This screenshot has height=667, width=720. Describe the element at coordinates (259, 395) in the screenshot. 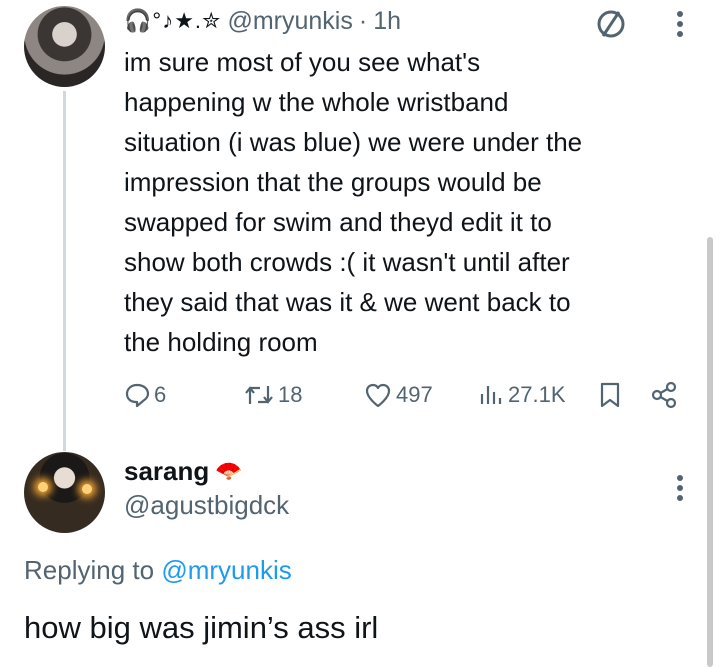

I see `retweet-icon` at that location.